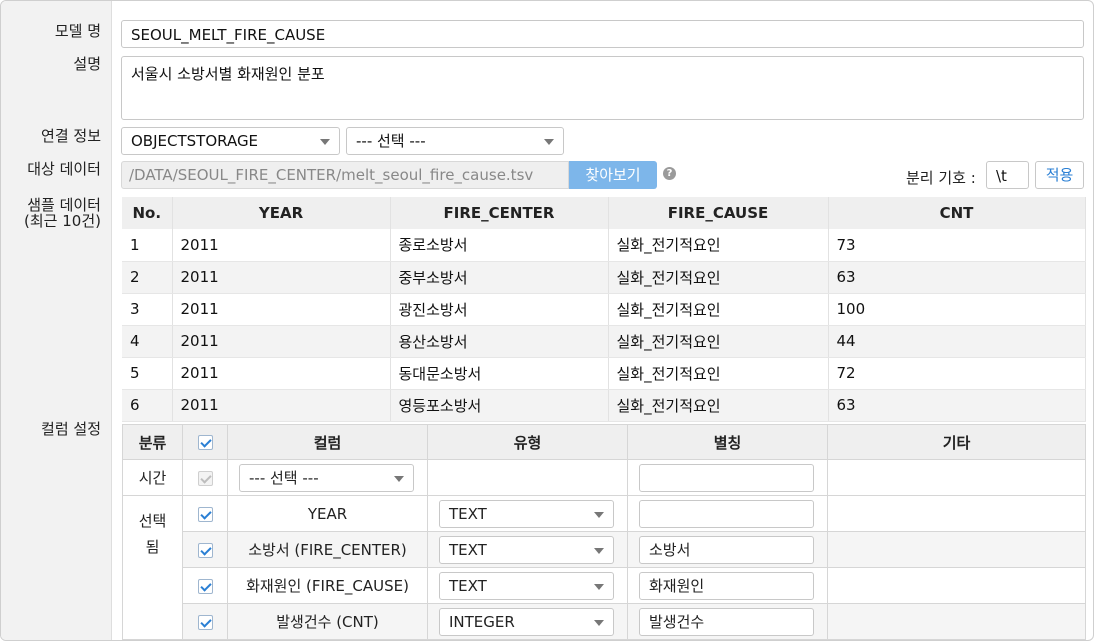  I want to click on time-alias-cell, so click(727, 477).